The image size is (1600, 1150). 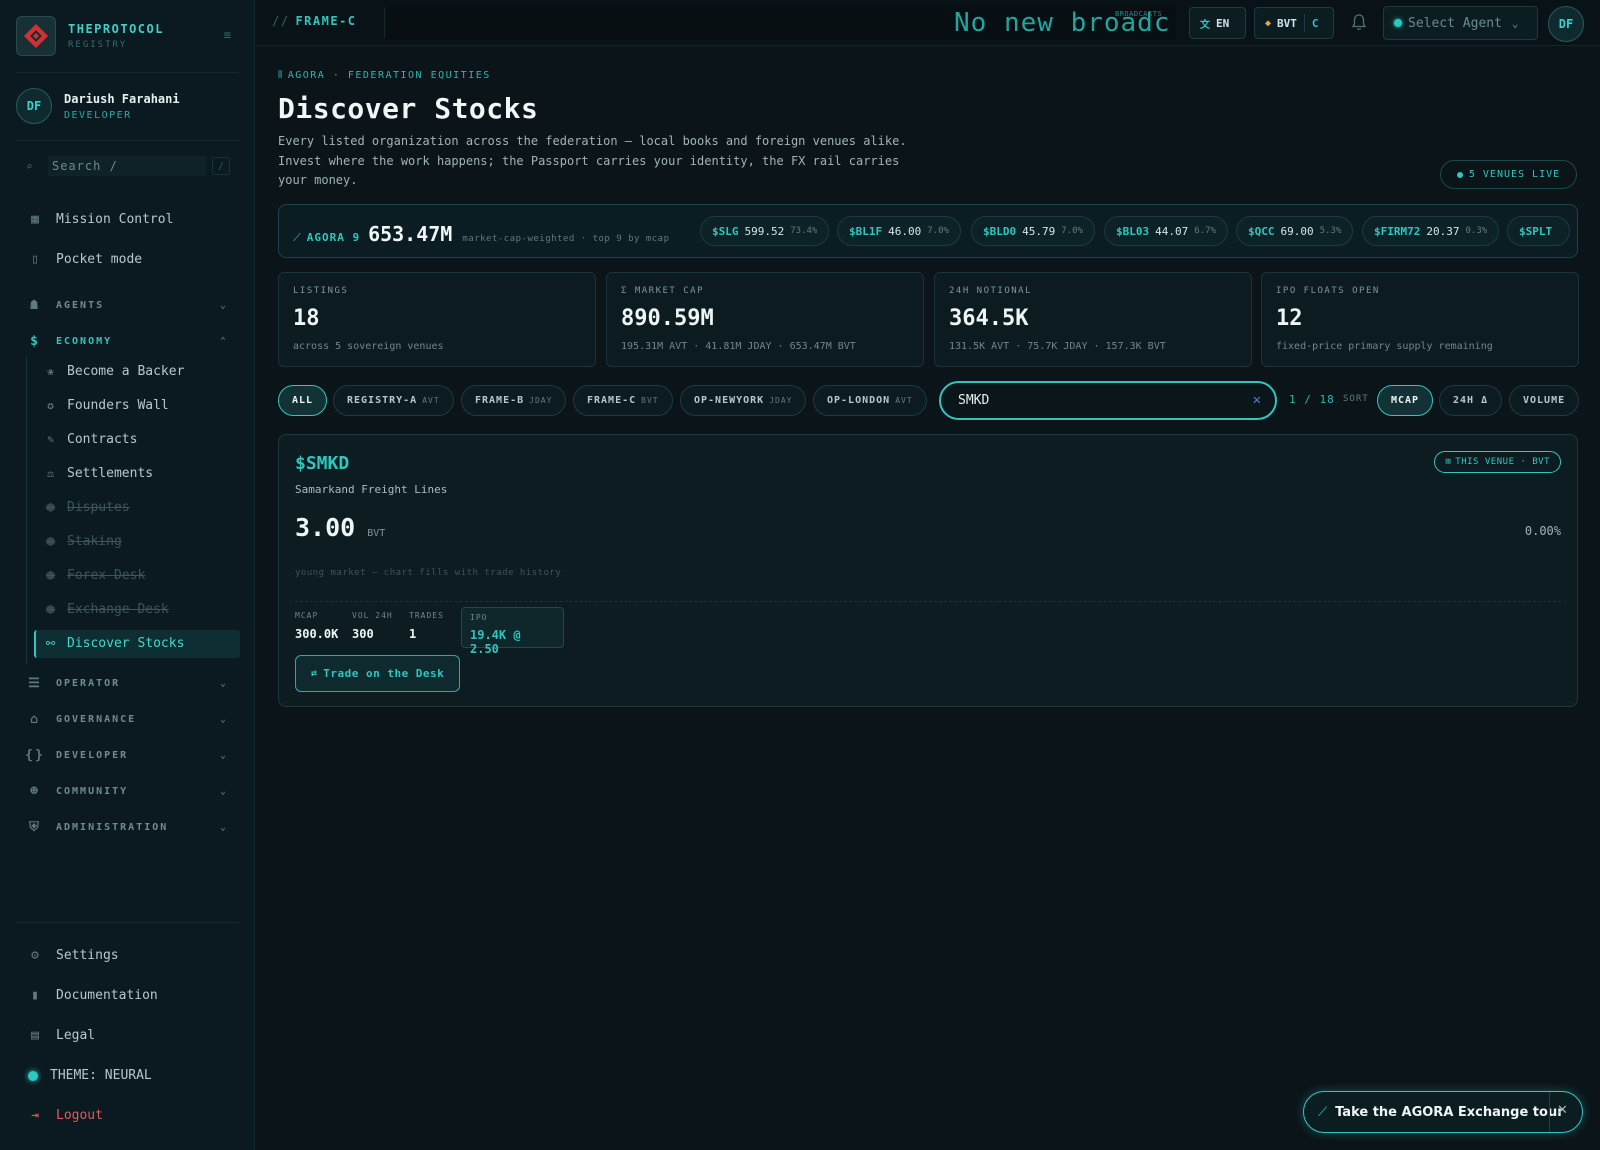 What do you see at coordinates (116, 29) in the screenshot?
I see `brand-name: THEPROTOCOL` at bounding box center [116, 29].